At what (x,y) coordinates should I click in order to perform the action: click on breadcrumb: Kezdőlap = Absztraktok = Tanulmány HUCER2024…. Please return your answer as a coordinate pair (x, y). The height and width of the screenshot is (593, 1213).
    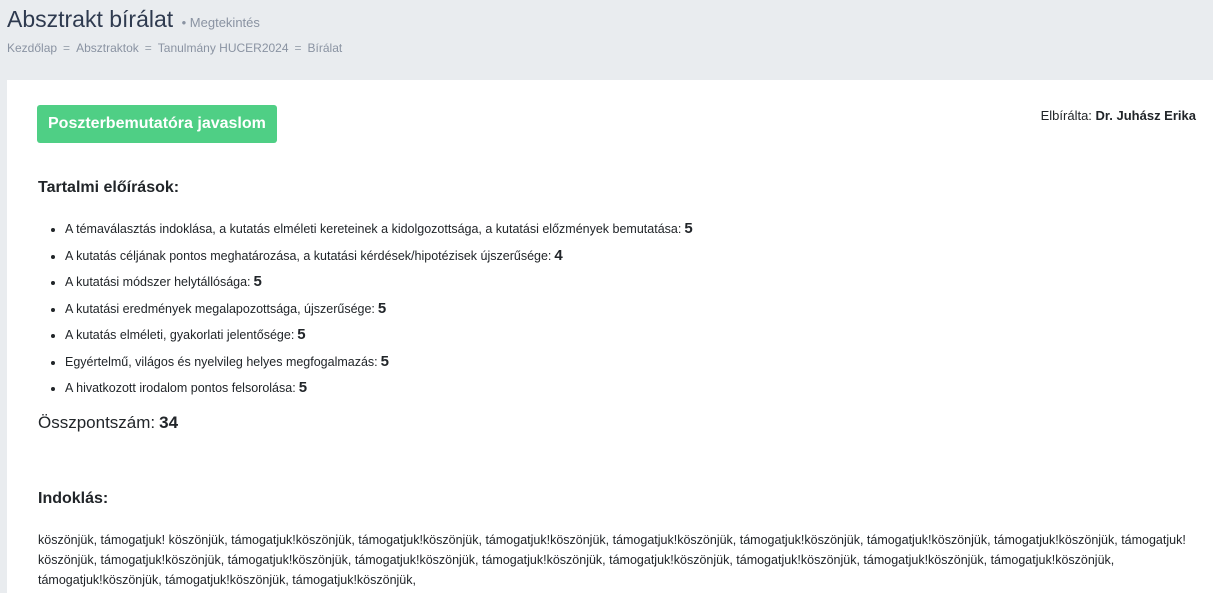
    Looking at the image, I should click on (174, 48).